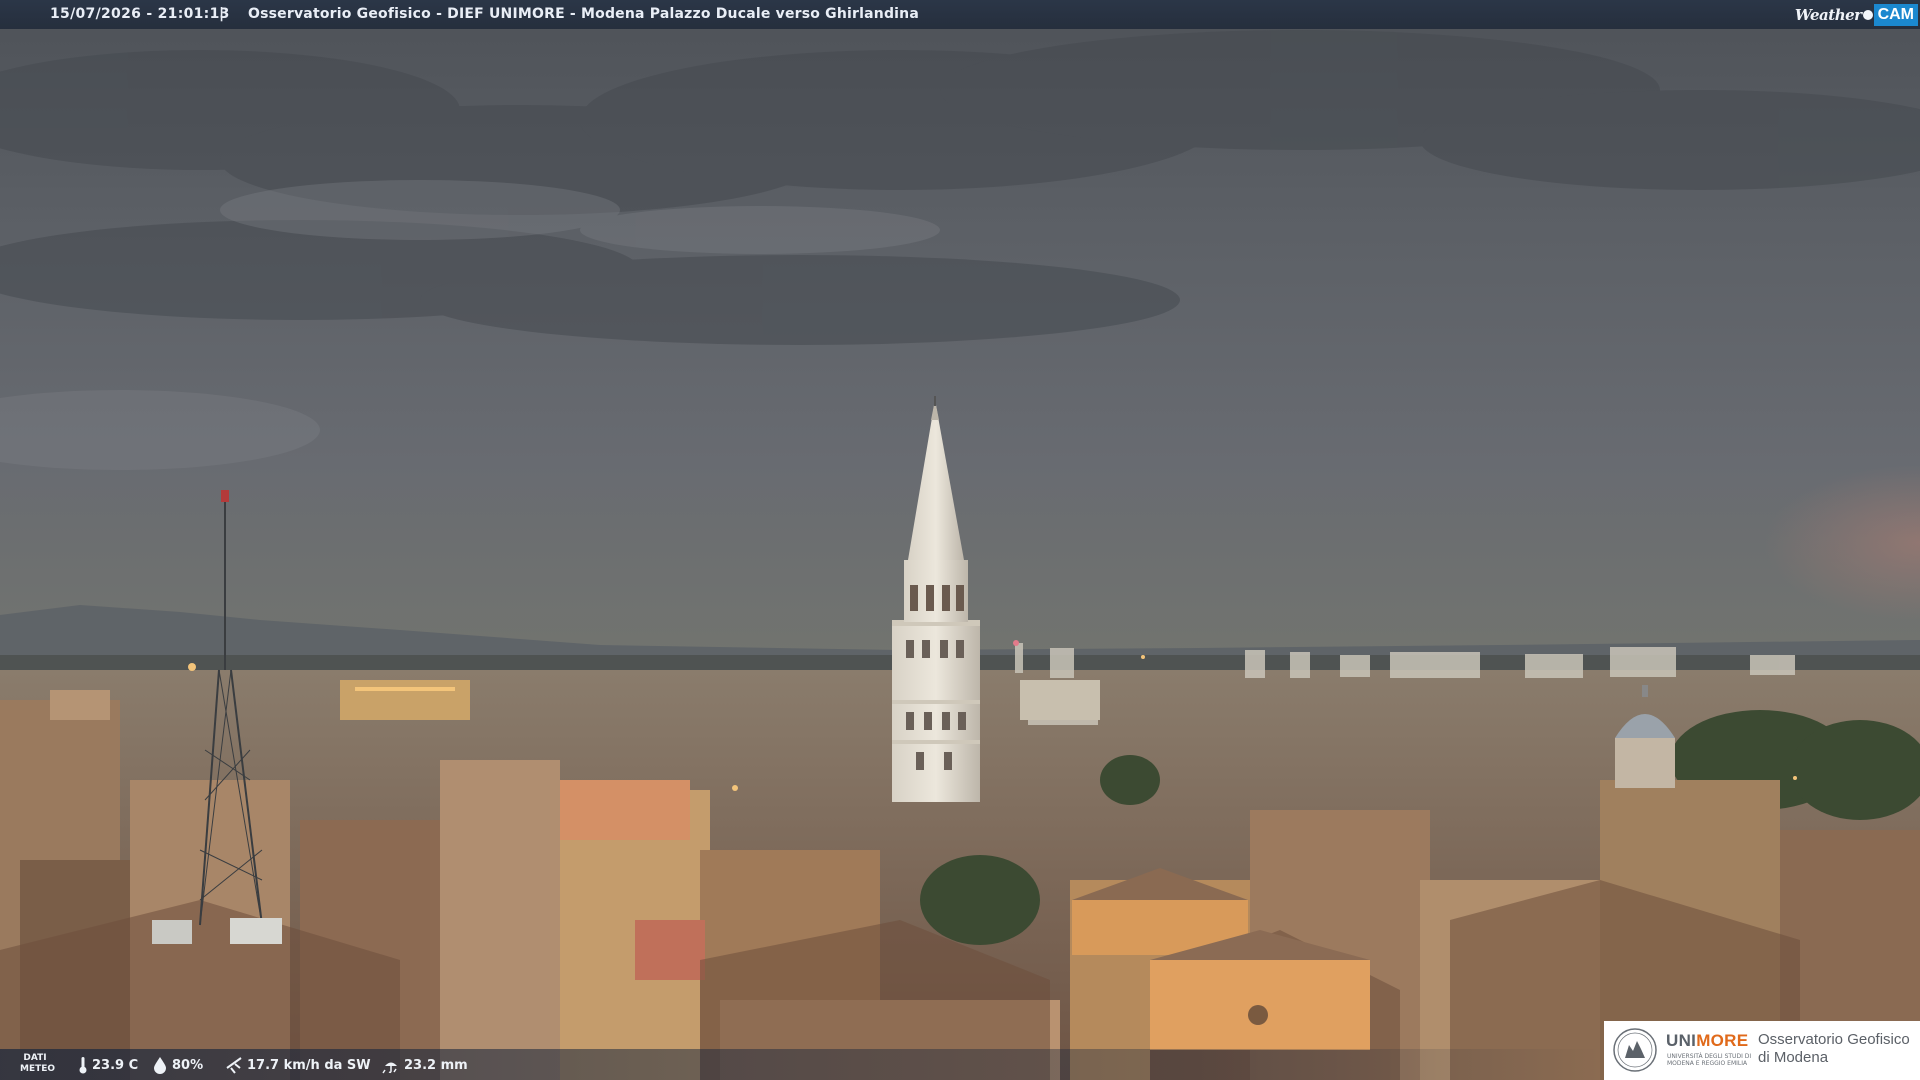 Image resolution: width=1920 pixels, height=1080 pixels. I want to click on weather-data-label: DATI METEO, so click(38, 1063).